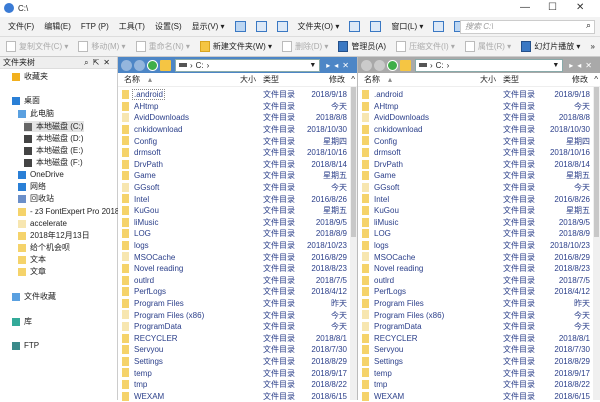  What do you see at coordinates (54, 126) in the screenshot?
I see `tree-item: 本地磁盘 (C:)` at bounding box center [54, 126].